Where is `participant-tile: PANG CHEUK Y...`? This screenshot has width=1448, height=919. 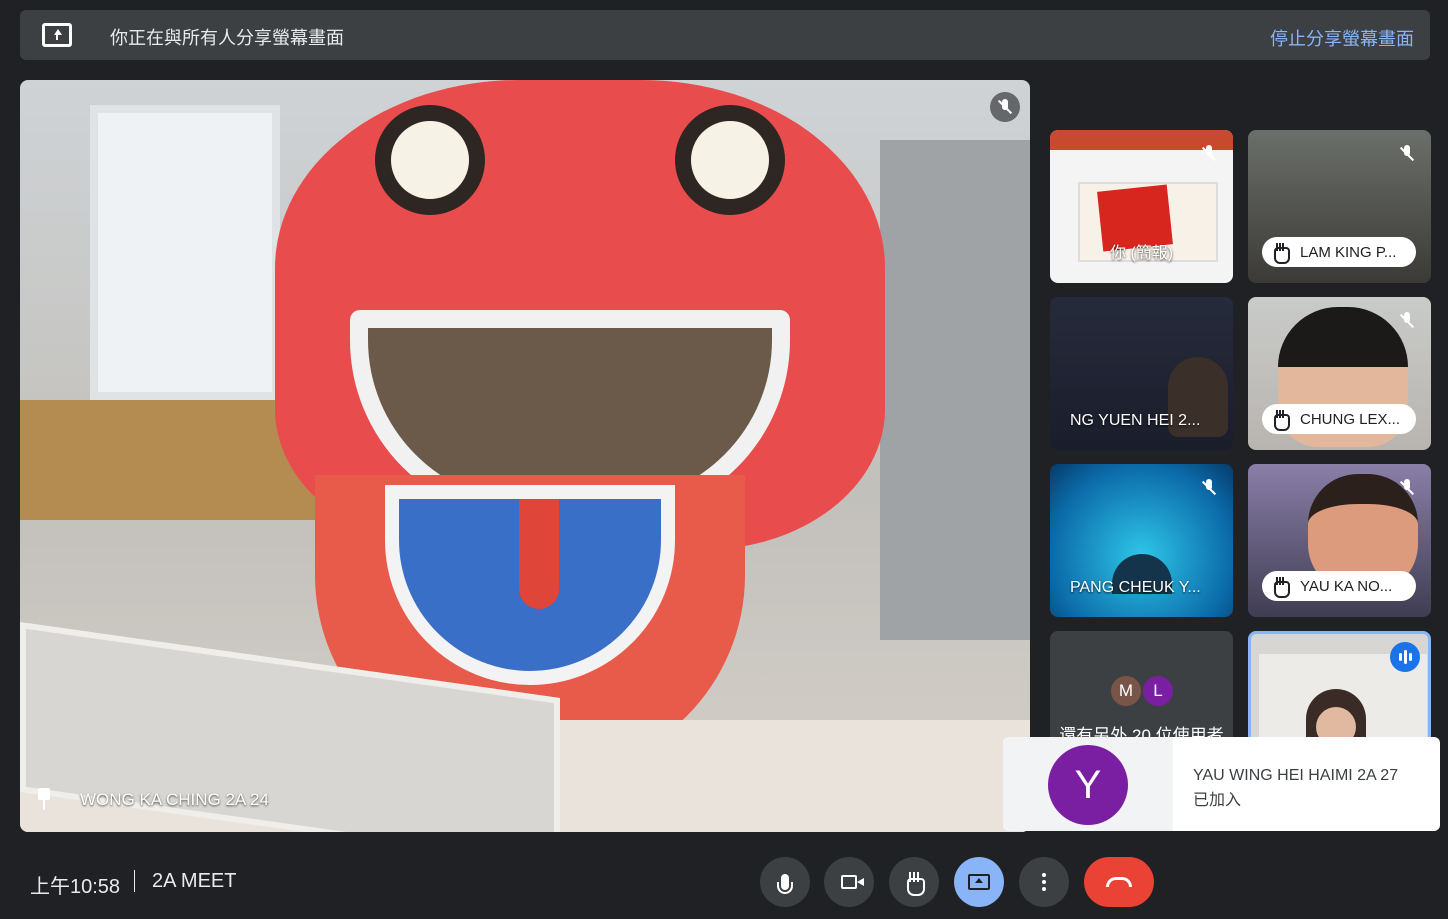 participant-tile: PANG CHEUK Y... is located at coordinates (1141, 540).